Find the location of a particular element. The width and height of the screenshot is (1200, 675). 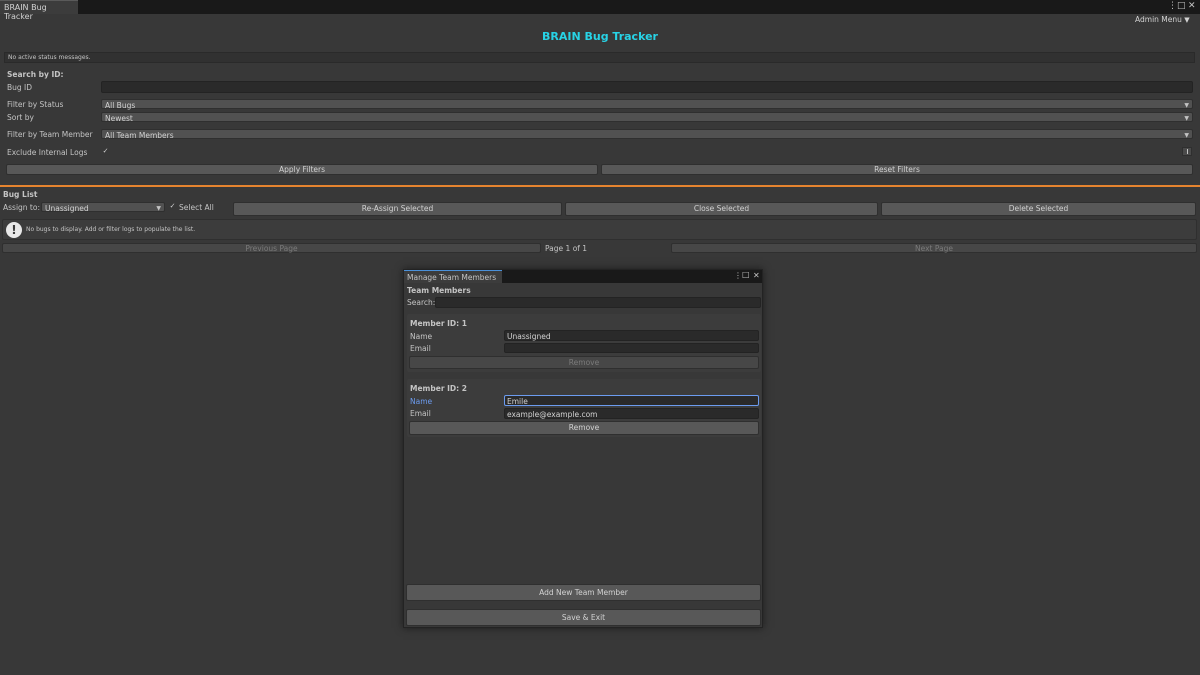

bug-list-label: Bug List is located at coordinates (20, 194).